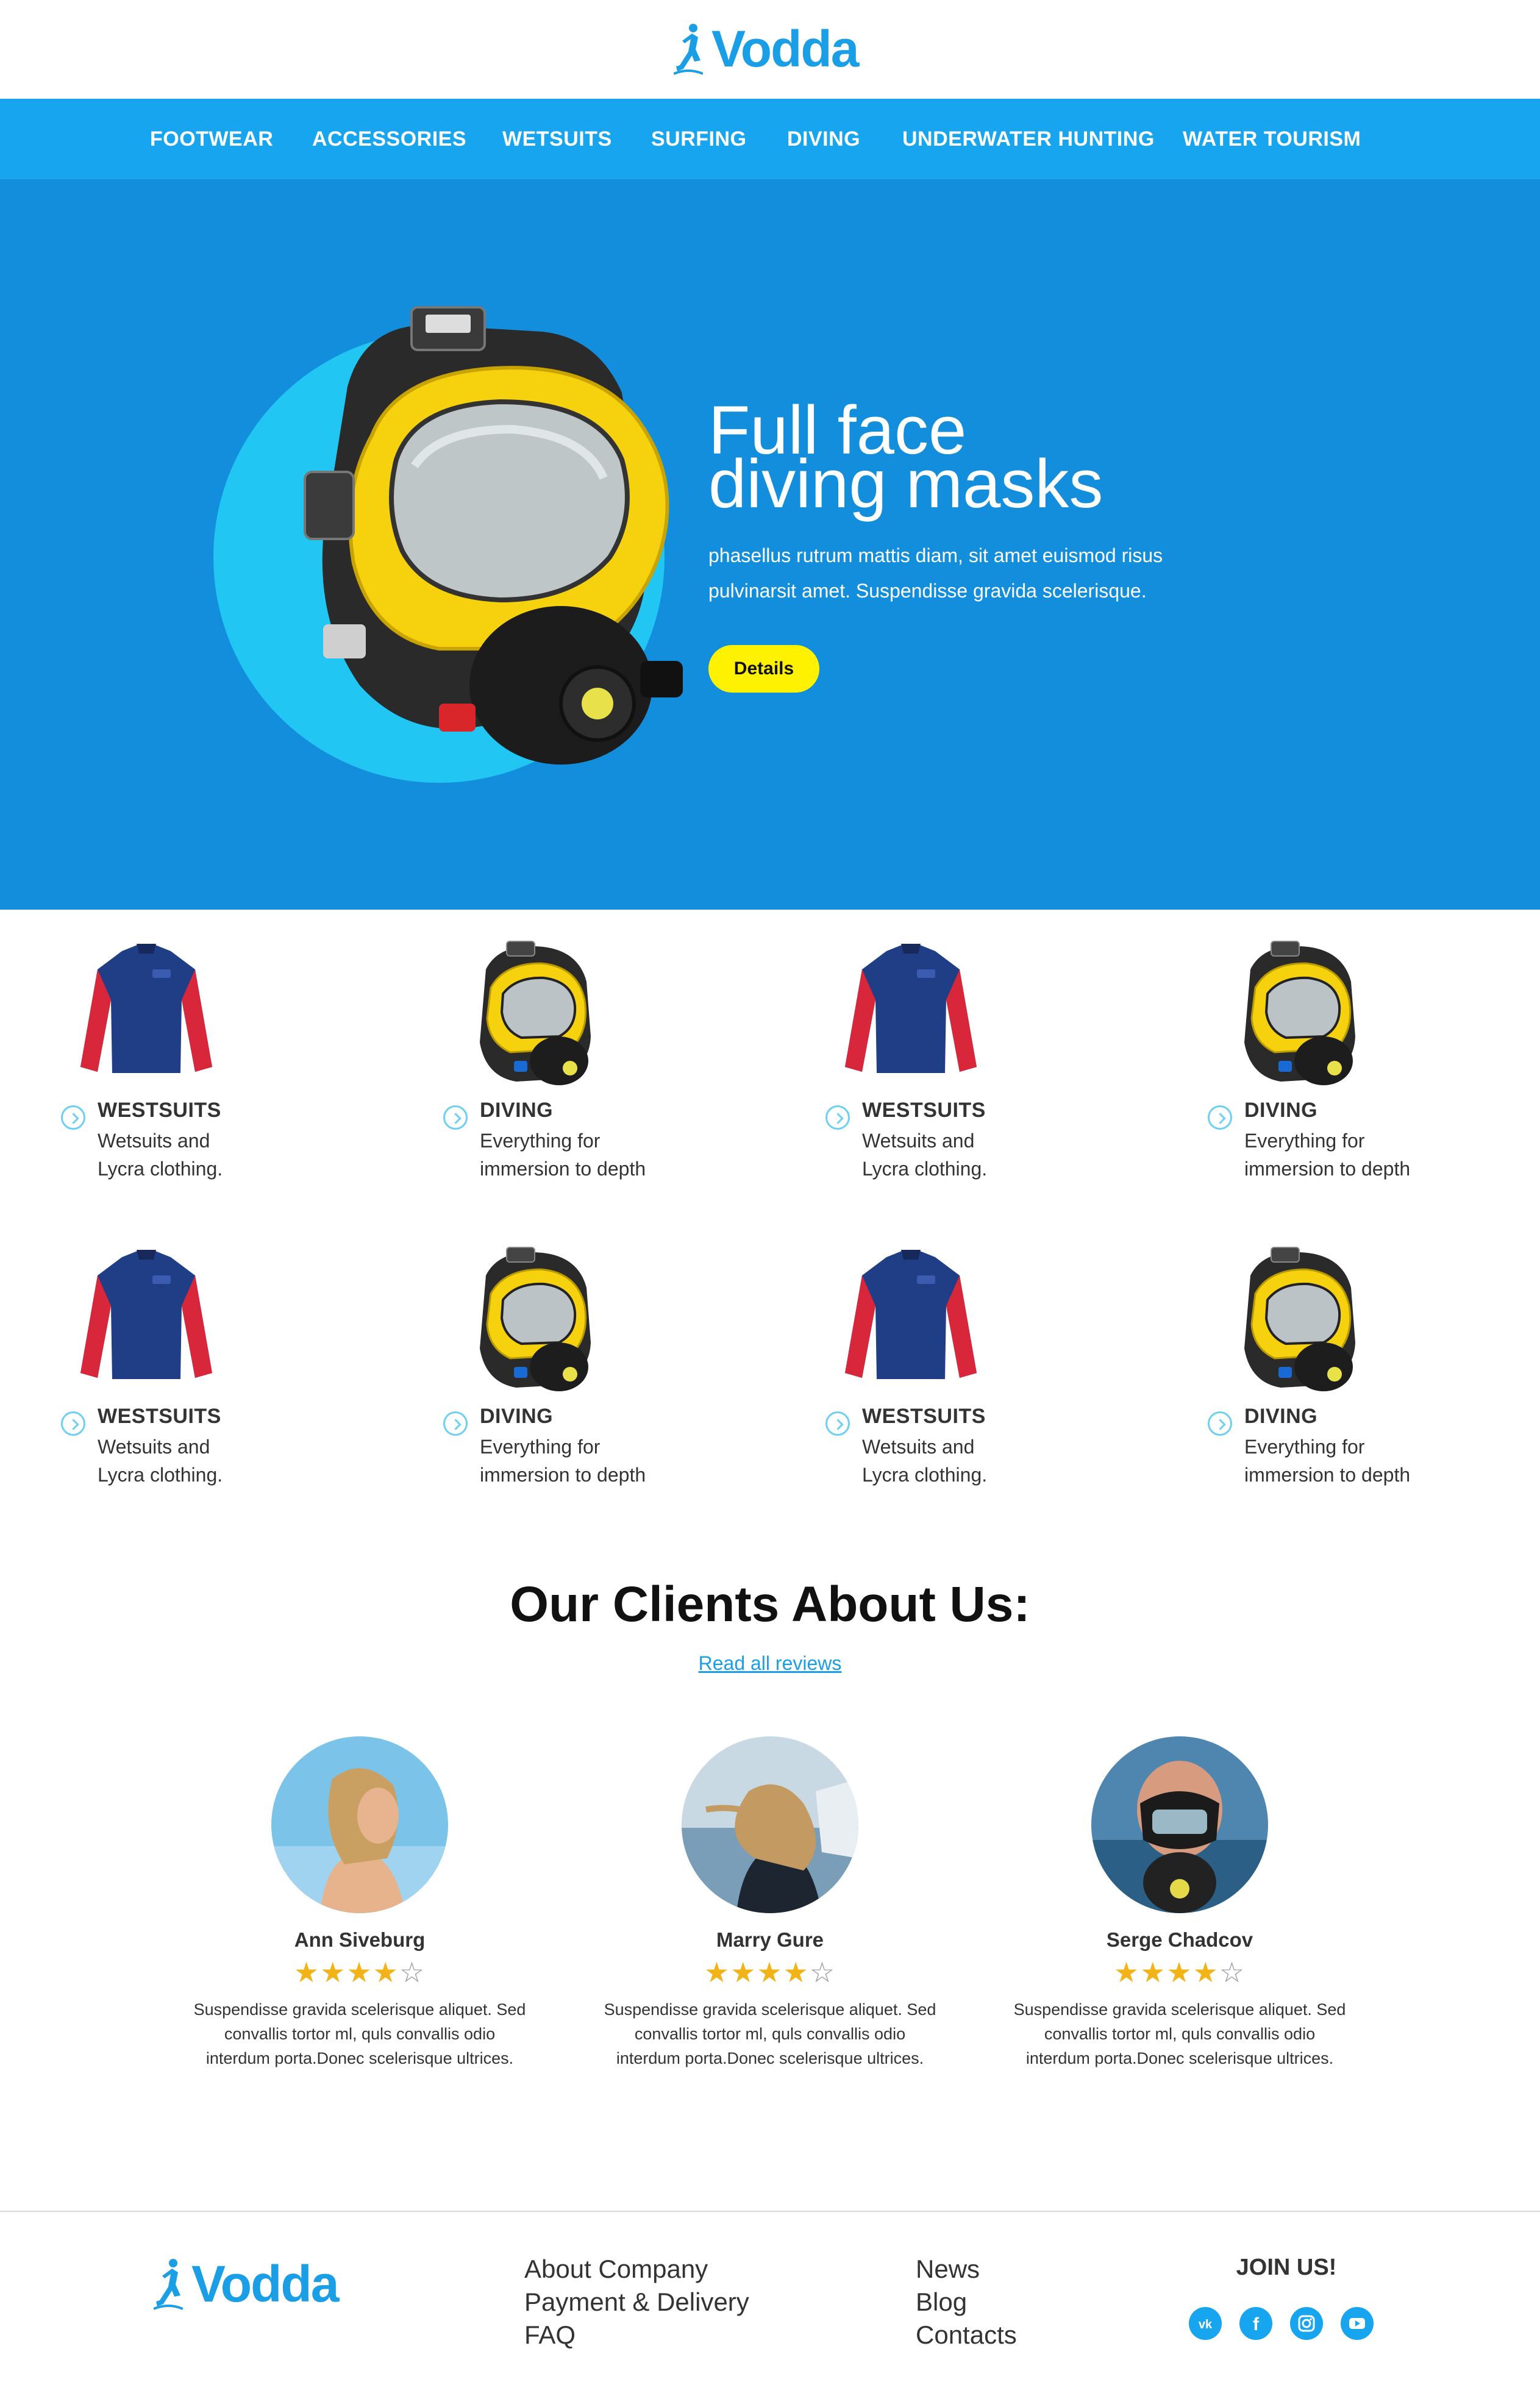  I want to click on footer-link-blog: Blog, so click(966, 2302).